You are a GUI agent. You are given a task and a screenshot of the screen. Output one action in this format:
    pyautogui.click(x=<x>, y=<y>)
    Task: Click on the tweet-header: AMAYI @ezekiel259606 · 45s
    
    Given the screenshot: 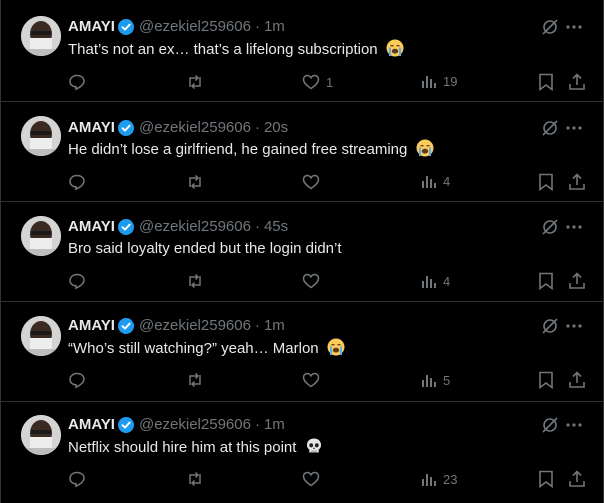 What is the action you would take?
    pyautogui.click(x=178, y=227)
    